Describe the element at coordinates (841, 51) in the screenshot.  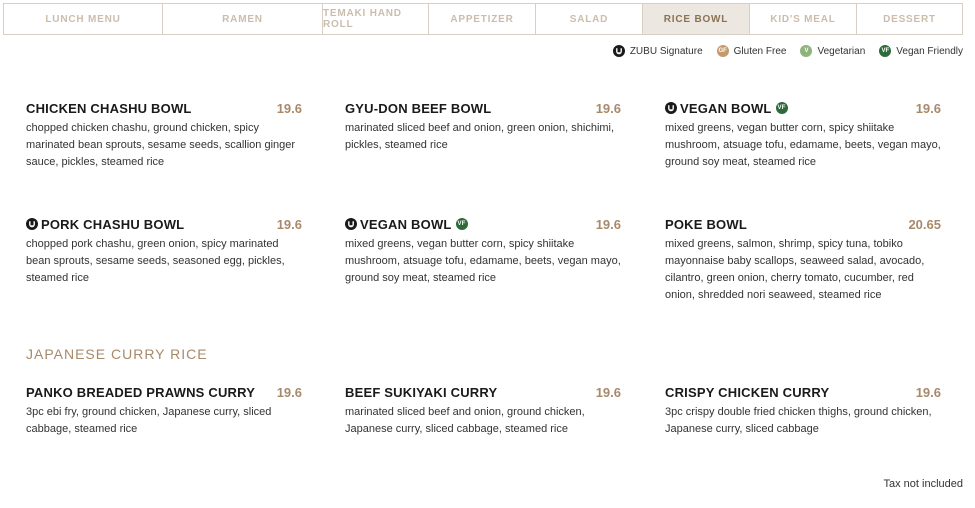
I see `legend-label: Vegetarian` at that location.